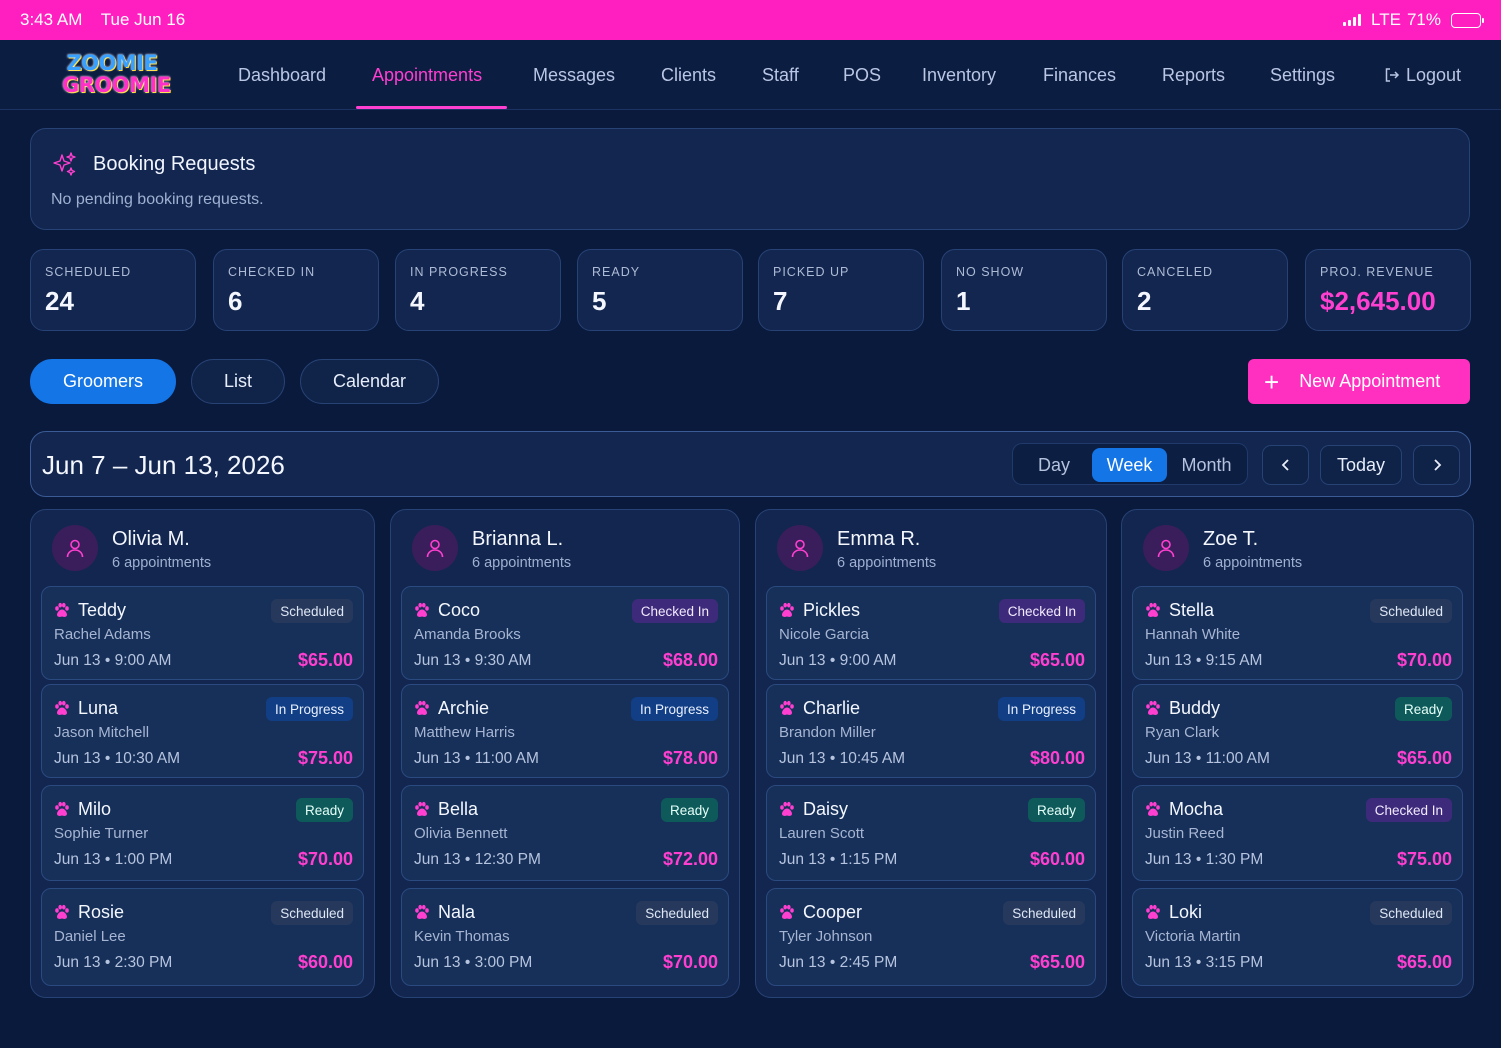  I want to click on nav-appointments: Appointments, so click(427, 75).